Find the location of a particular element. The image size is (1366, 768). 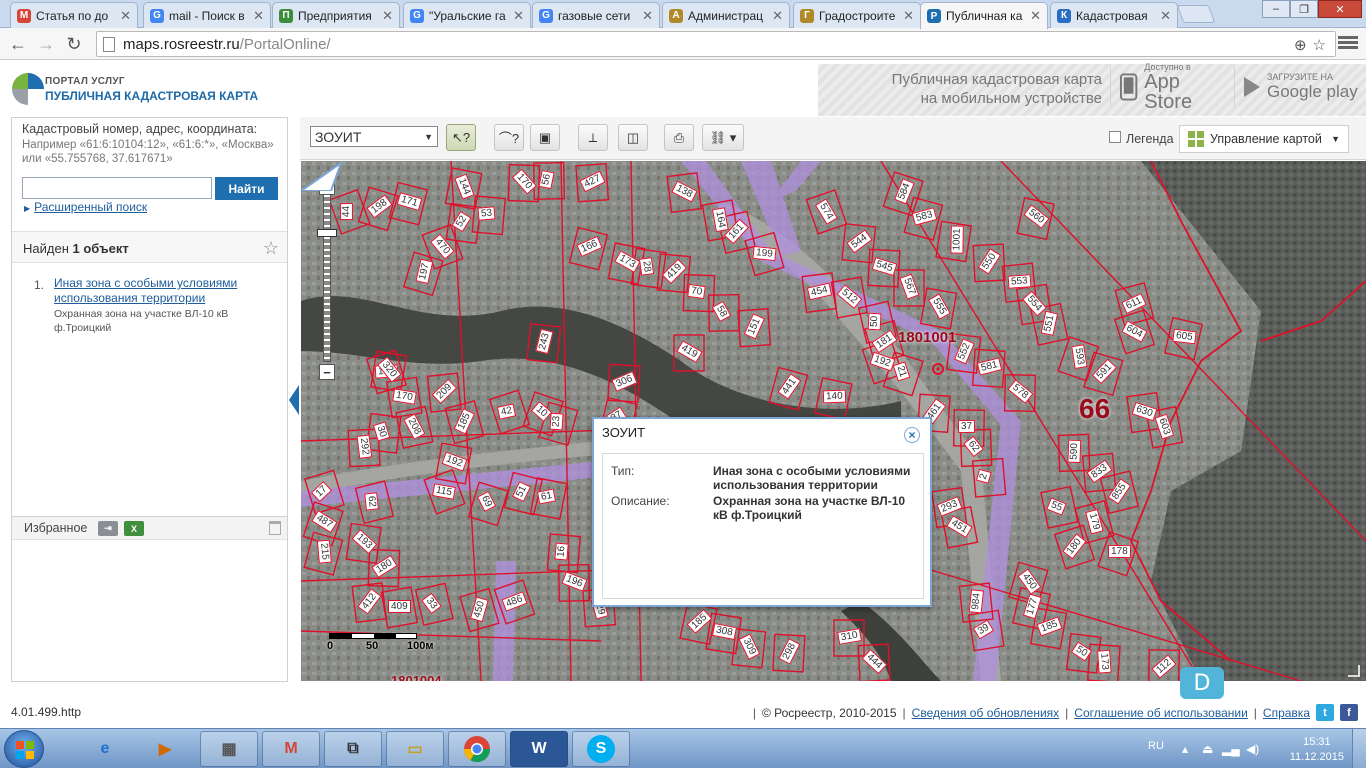

browser-tab: Gгазовые сети ✕ is located at coordinates (596, 15).